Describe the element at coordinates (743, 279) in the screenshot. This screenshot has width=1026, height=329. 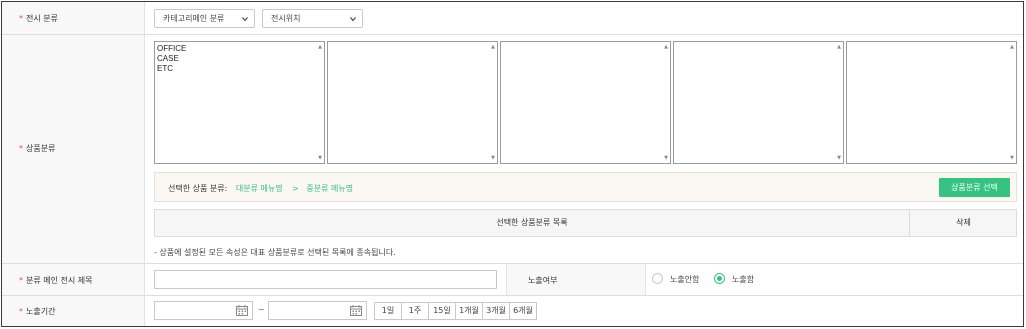
I see `exposure-on-label: 노출함` at that location.